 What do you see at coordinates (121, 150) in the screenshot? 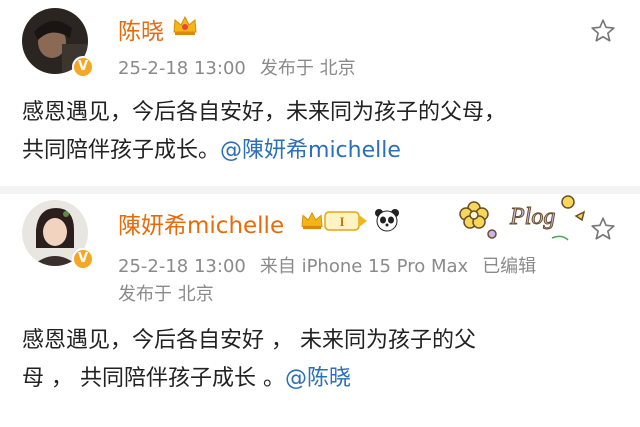
I see `post-text-fragment: 共同陪伴孩子成长。` at bounding box center [121, 150].